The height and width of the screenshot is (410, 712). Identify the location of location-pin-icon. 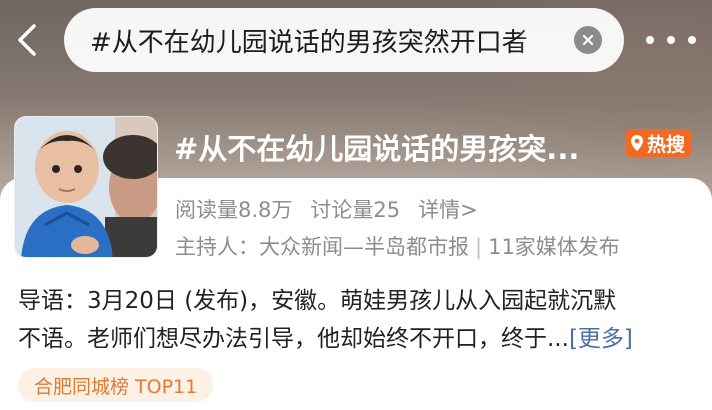
(637, 143).